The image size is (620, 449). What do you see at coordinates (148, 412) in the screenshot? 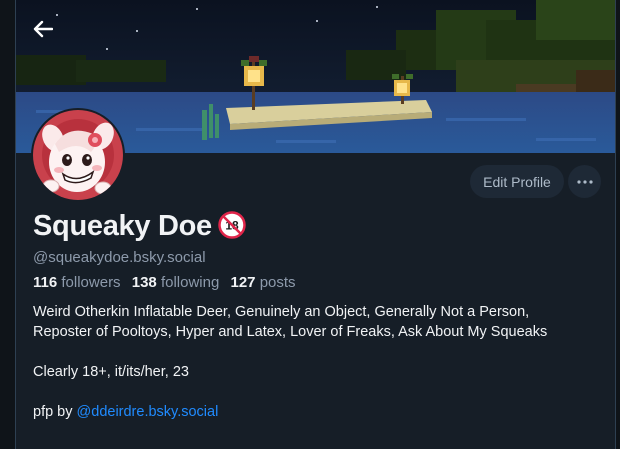
I see `pfp-credit-link: @ddeirdre.bsky.social` at bounding box center [148, 412].